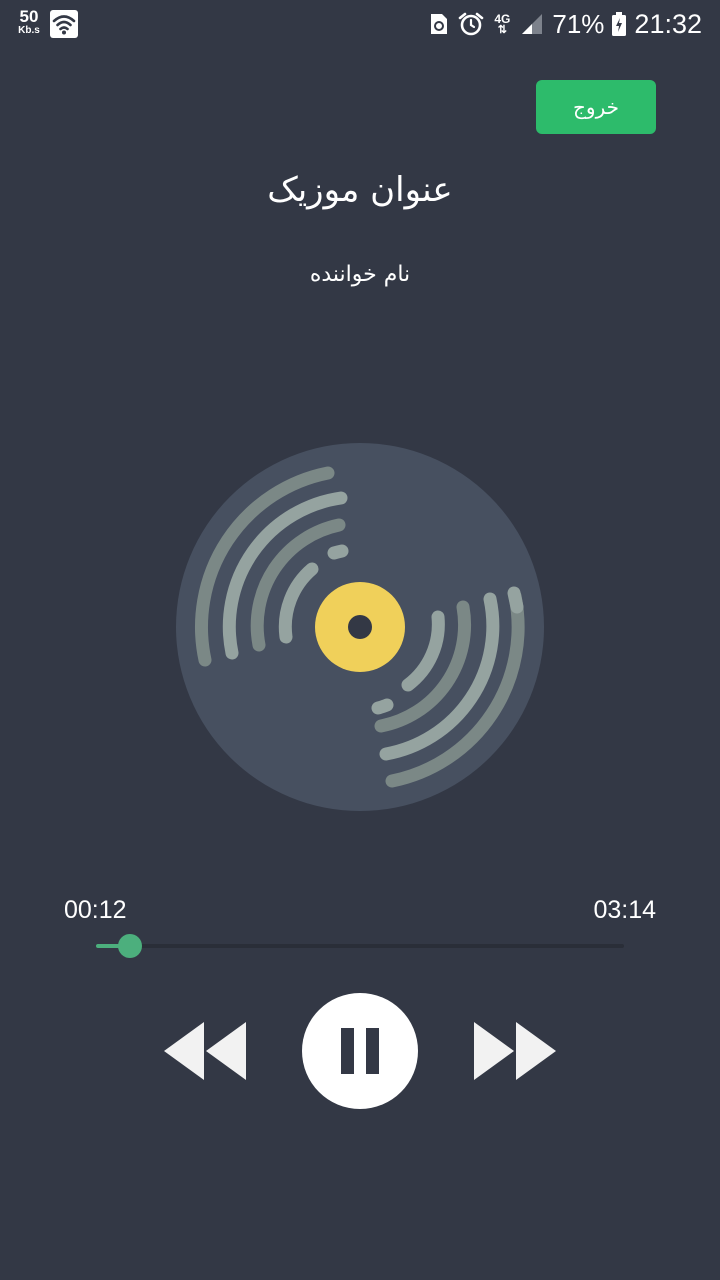  What do you see at coordinates (95, 910) in the screenshot?
I see `current-time: 00:12` at bounding box center [95, 910].